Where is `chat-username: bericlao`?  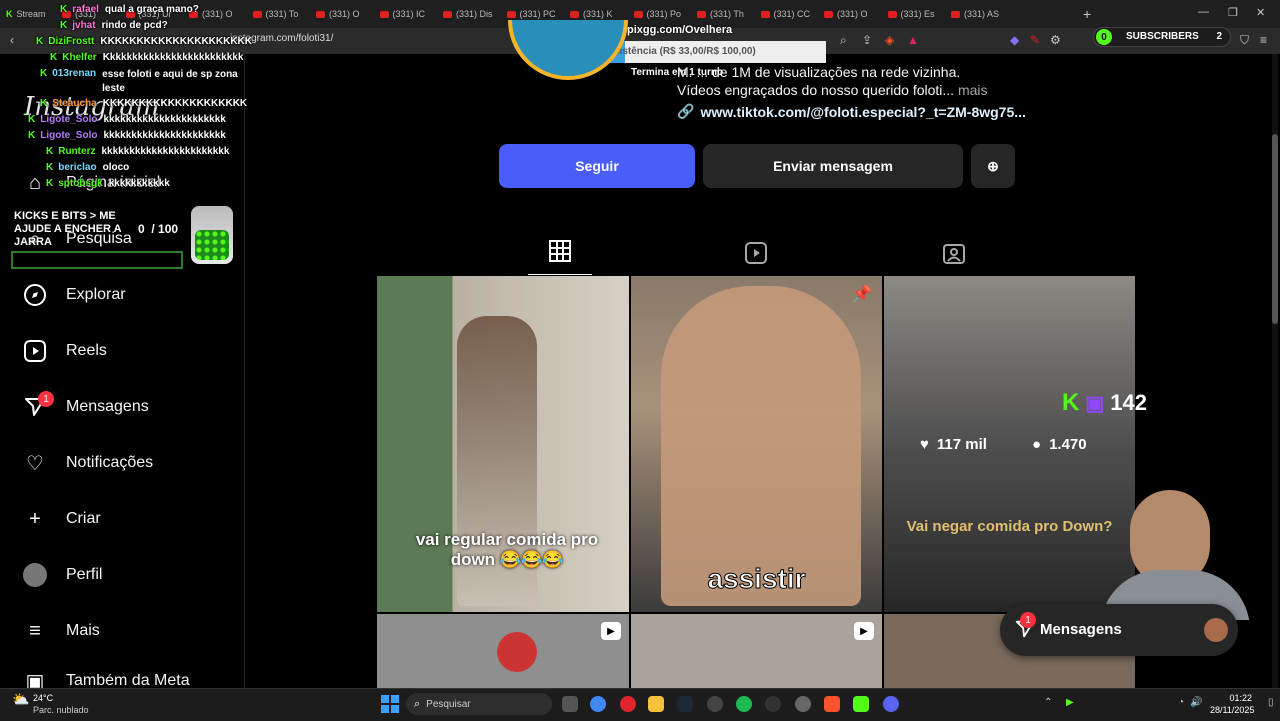 chat-username: bericlao is located at coordinates (77, 167).